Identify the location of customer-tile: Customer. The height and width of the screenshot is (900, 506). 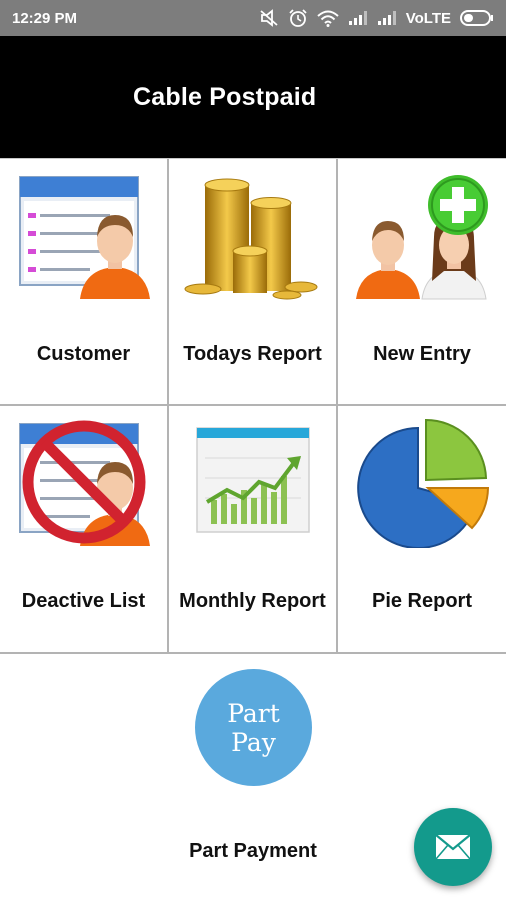
(84, 281).